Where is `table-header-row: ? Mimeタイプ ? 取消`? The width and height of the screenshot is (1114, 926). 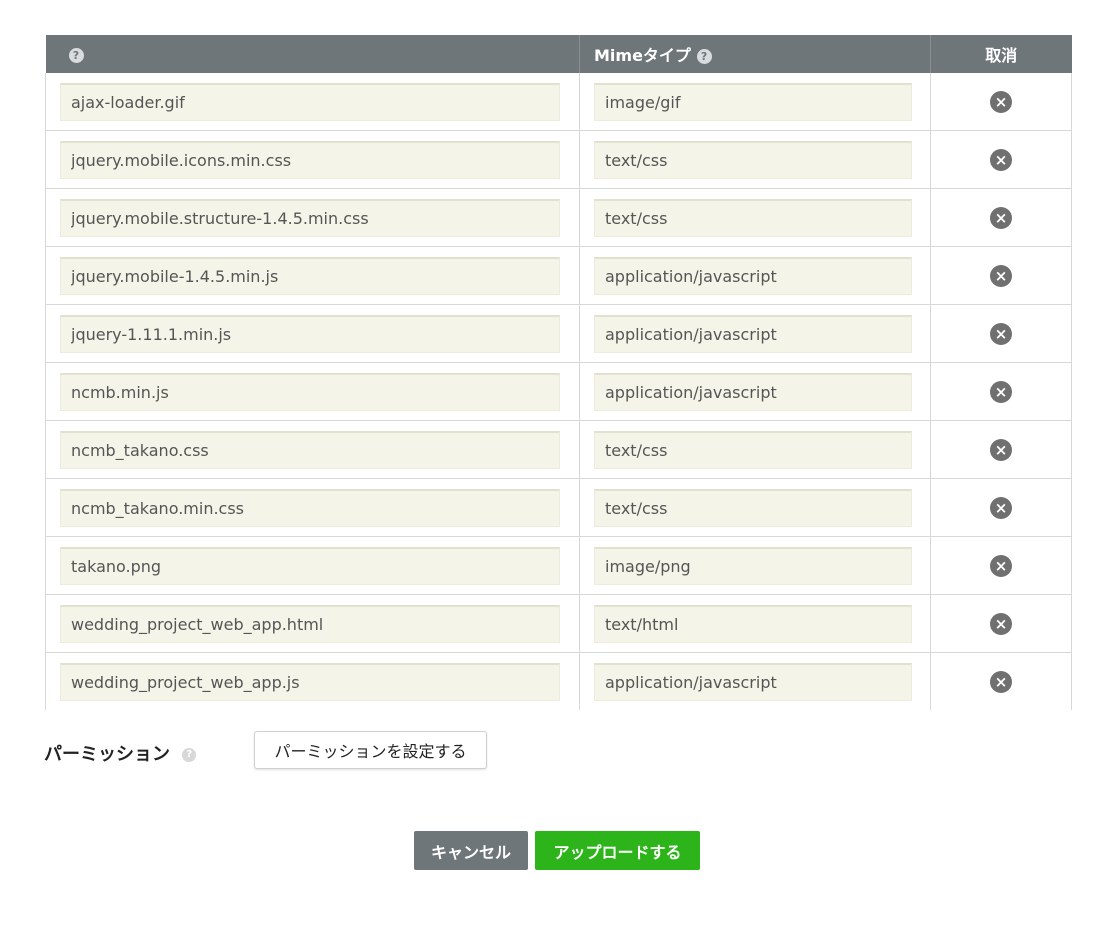
table-header-row: ? Mimeタイプ ? 取消 is located at coordinates (558, 54).